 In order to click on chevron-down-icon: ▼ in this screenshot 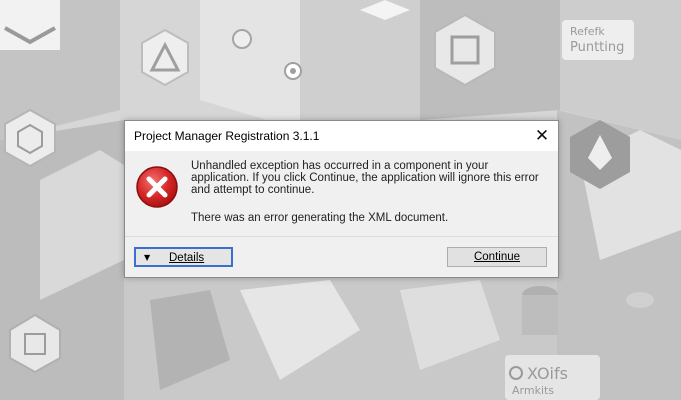, I will do `click(147, 257)`.